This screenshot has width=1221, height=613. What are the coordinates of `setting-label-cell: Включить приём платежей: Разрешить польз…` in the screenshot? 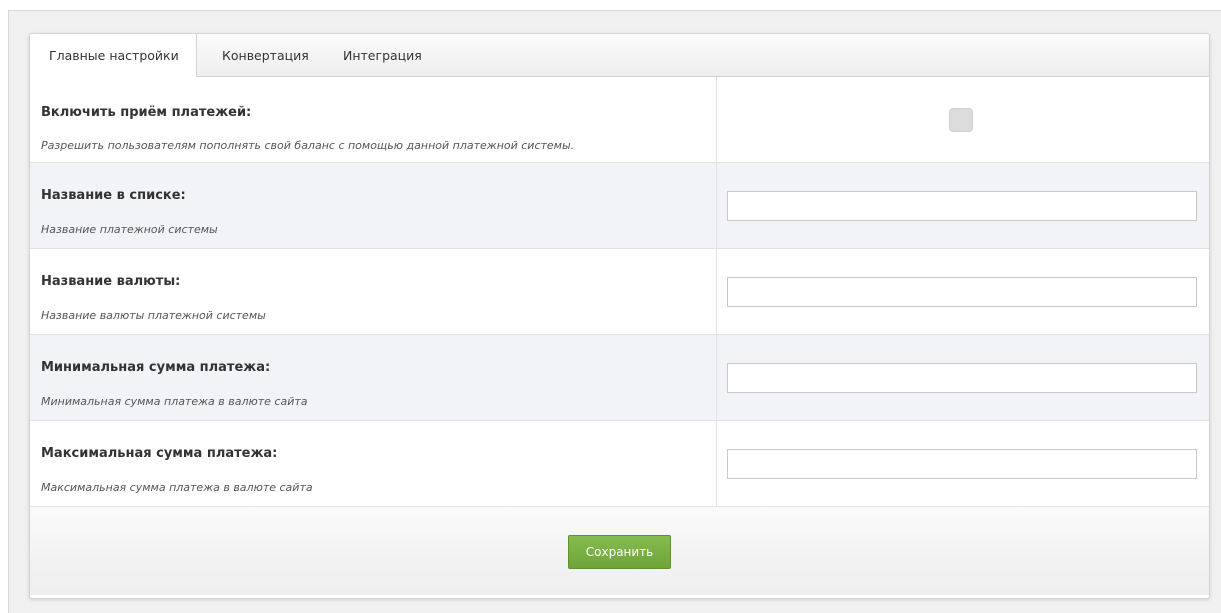 It's located at (373, 119).